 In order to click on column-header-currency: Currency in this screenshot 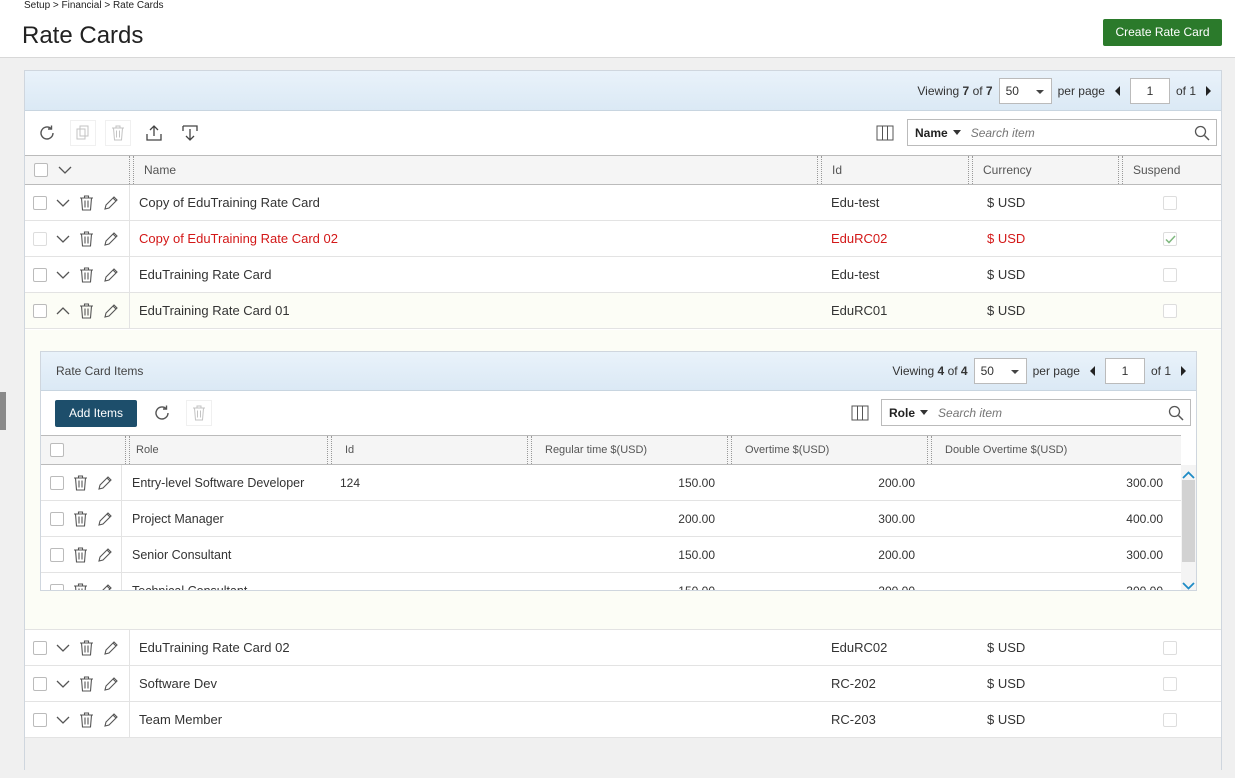, I will do `click(1000, 170)`.